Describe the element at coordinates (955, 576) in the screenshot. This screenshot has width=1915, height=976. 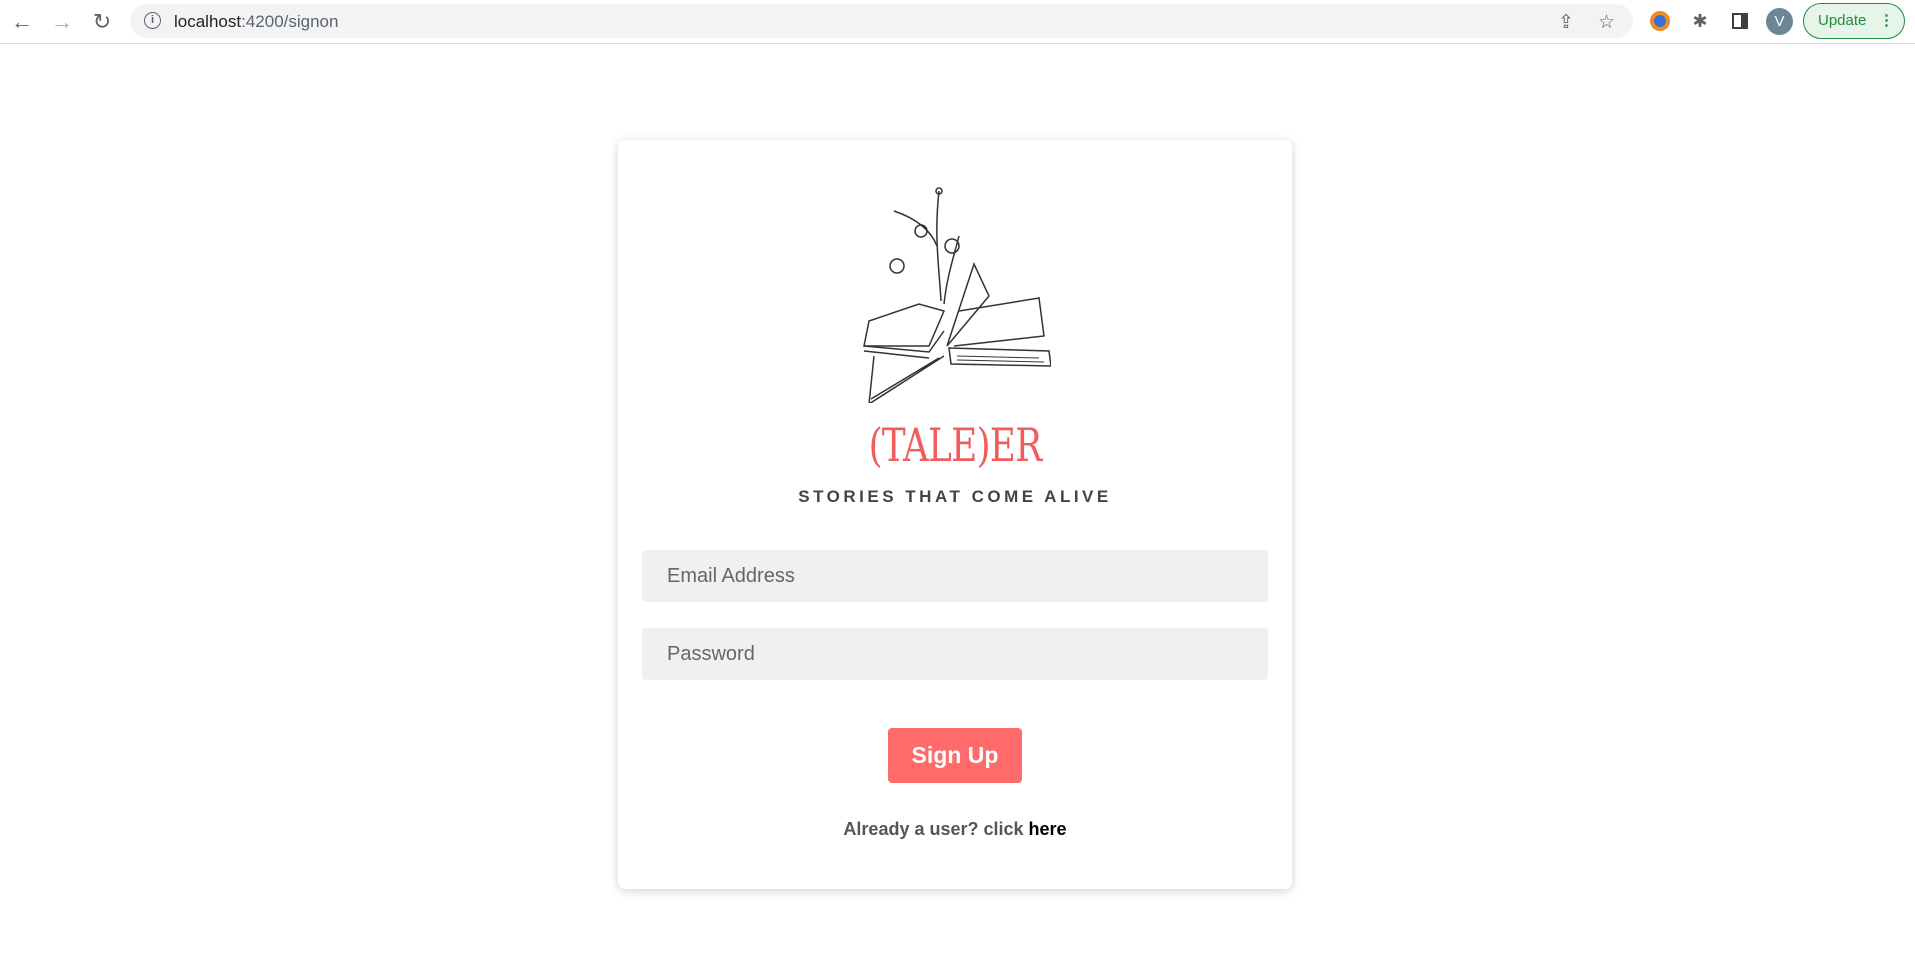
I see `email-input` at that location.